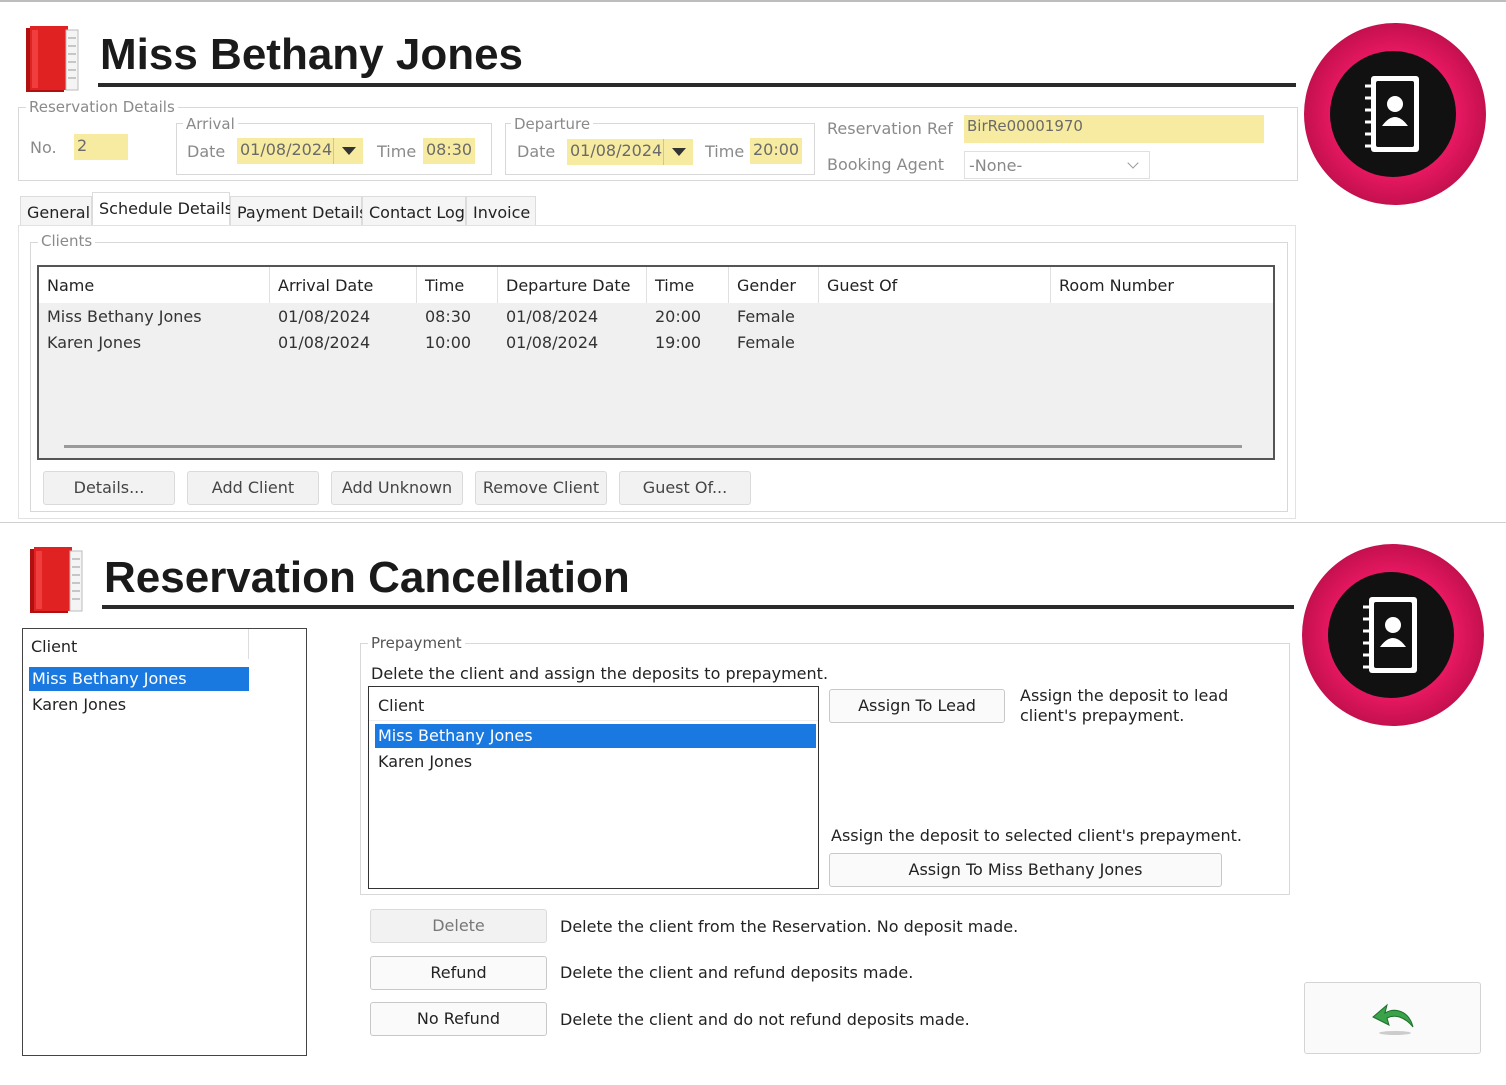  What do you see at coordinates (448, 342) in the screenshot?
I see `cell-arrival-time: 10:00` at bounding box center [448, 342].